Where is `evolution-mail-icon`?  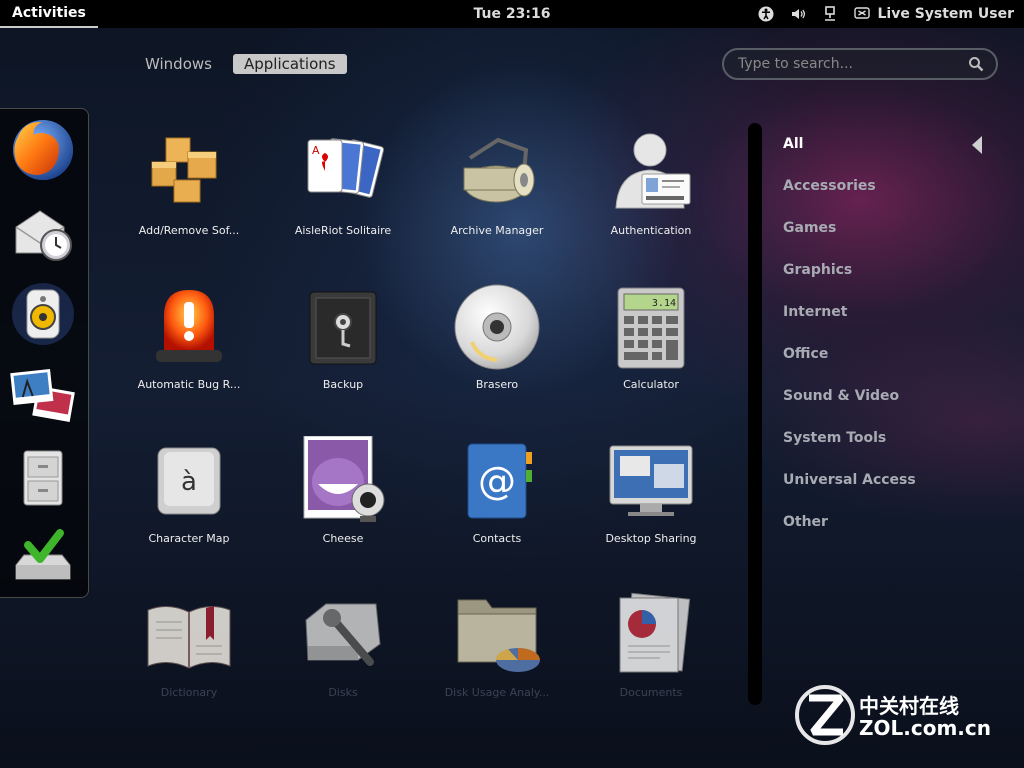 evolution-mail-icon is located at coordinates (43, 232).